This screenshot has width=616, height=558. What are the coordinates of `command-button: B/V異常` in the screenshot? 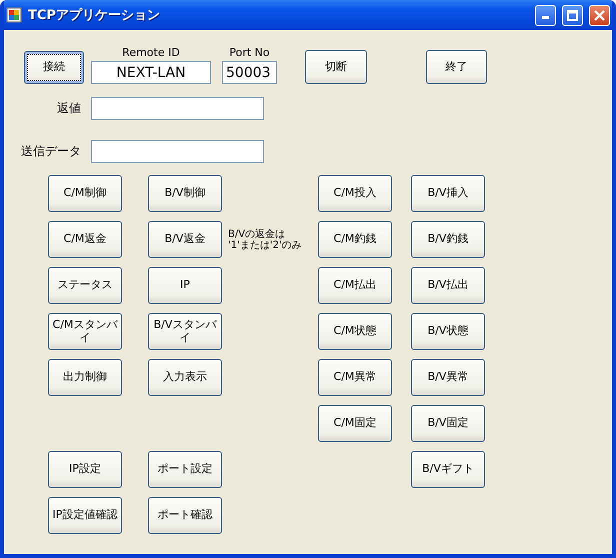 It's located at (448, 377).